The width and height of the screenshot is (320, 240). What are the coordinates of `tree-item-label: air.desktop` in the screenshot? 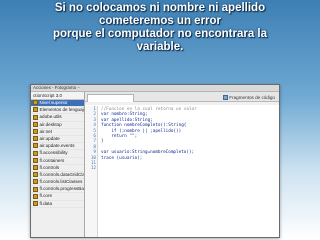 It's located at (50, 124).